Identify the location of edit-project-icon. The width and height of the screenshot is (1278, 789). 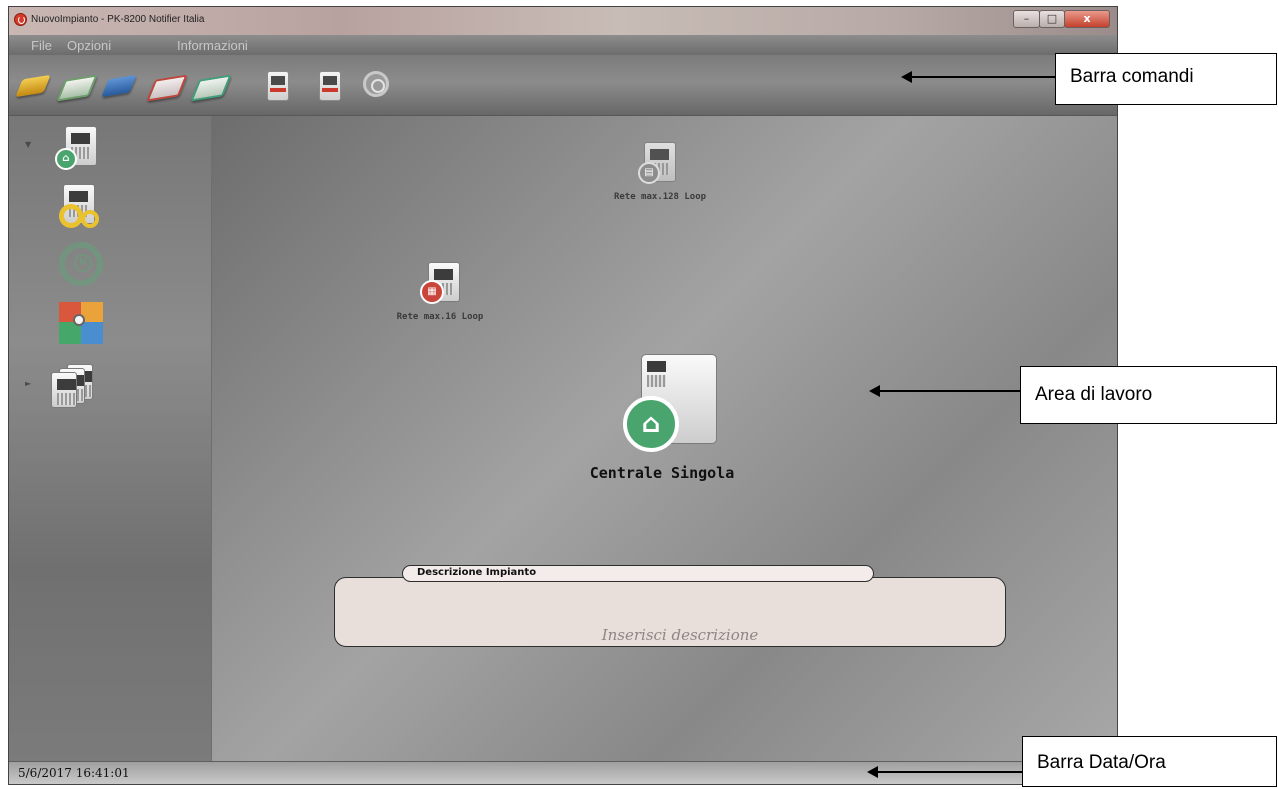
(77, 86).